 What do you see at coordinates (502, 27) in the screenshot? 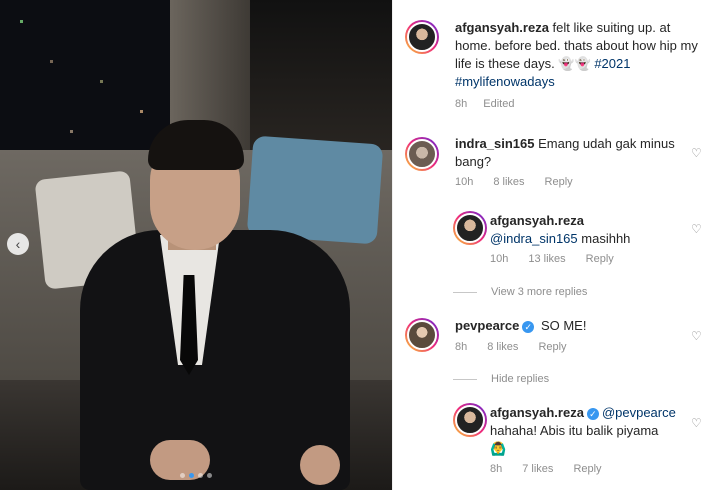
I see `caption-username: afgansyah.reza` at bounding box center [502, 27].